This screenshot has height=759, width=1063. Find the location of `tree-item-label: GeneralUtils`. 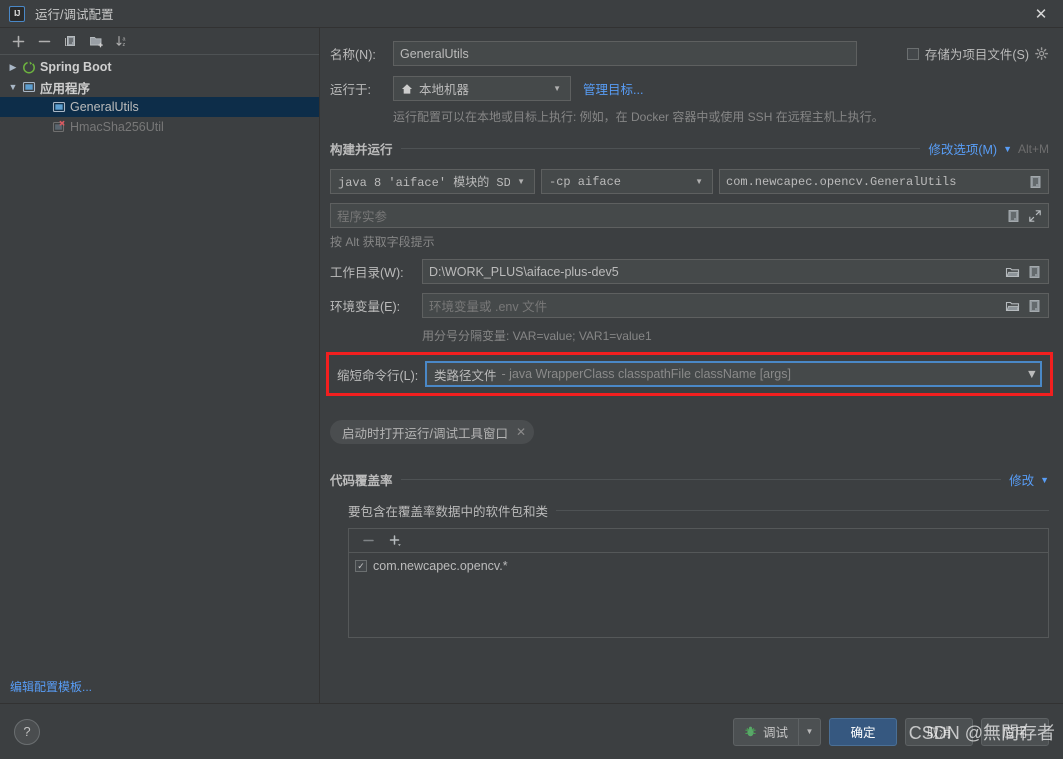

tree-item-label: GeneralUtils is located at coordinates (104, 107).